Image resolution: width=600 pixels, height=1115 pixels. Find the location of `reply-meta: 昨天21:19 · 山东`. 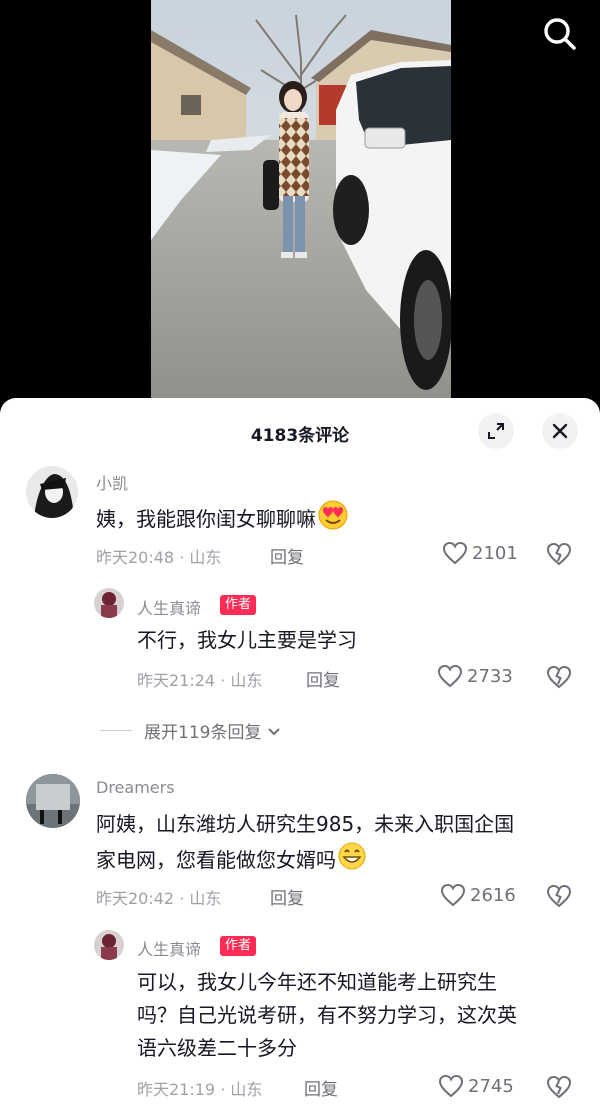

reply-meta: 昨天21:19 · 山东 is located at coordinates (199, 1088).